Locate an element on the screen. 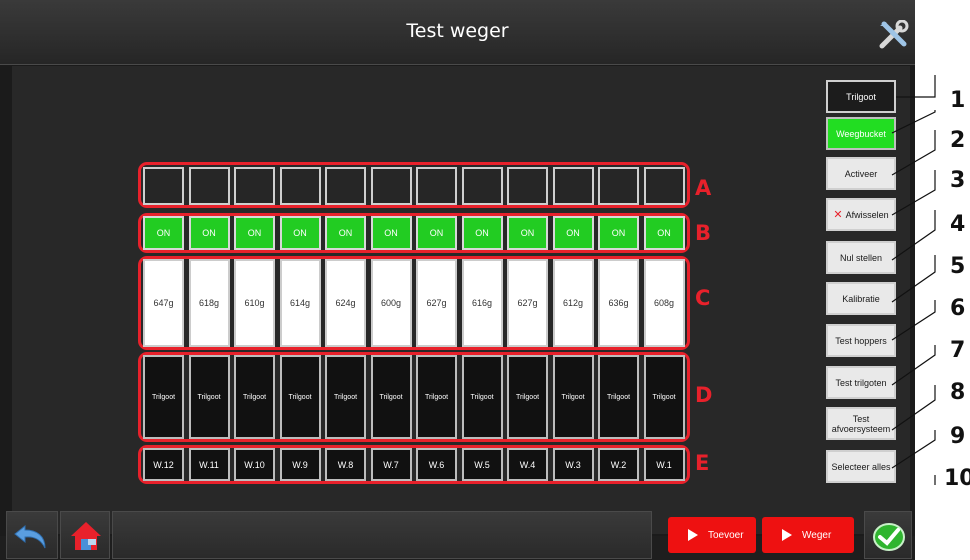  callout-10: 10 is located at coordinates (957, 478).